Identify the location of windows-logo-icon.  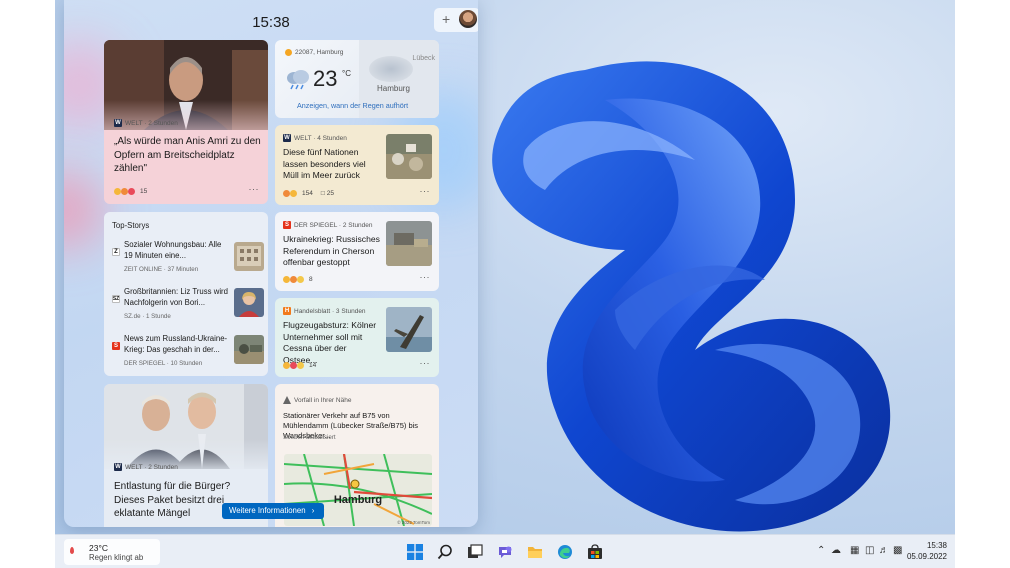
(415, 552).